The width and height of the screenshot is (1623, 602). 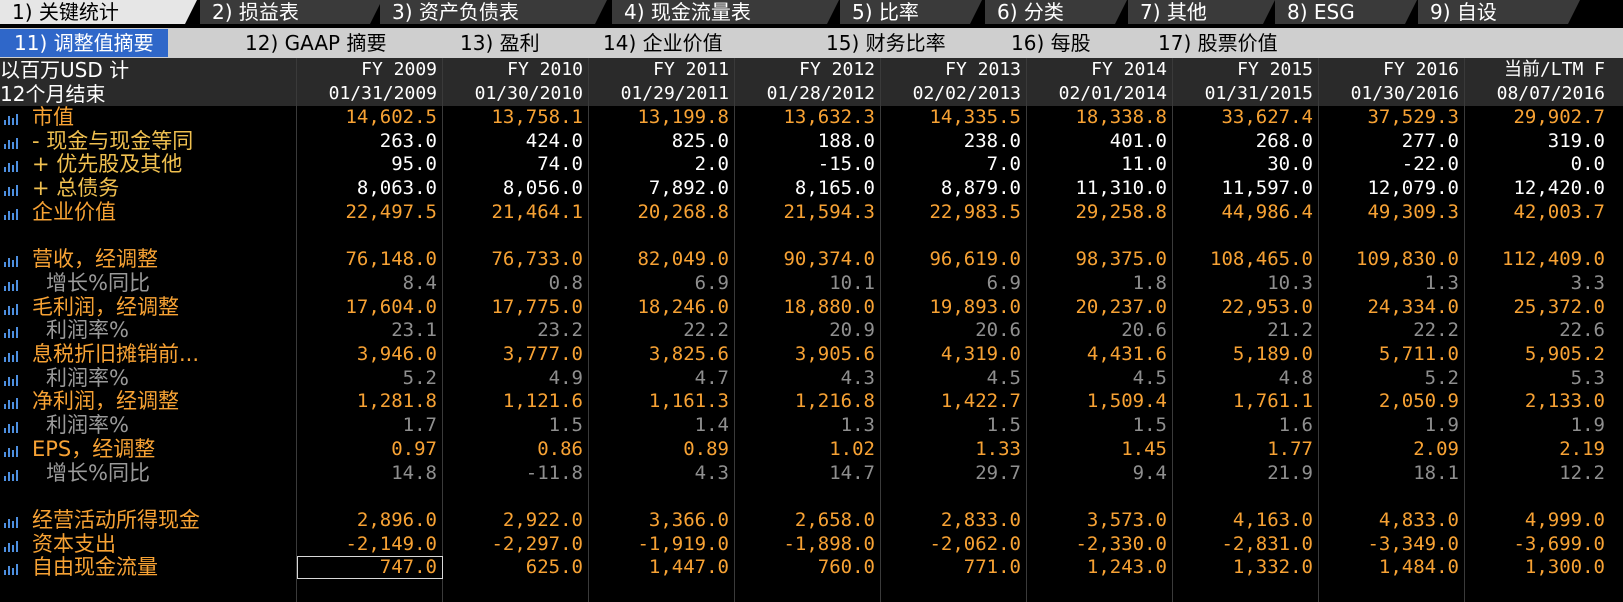 I want to click on data-cell: 74.0, so click(x=516, y=164).